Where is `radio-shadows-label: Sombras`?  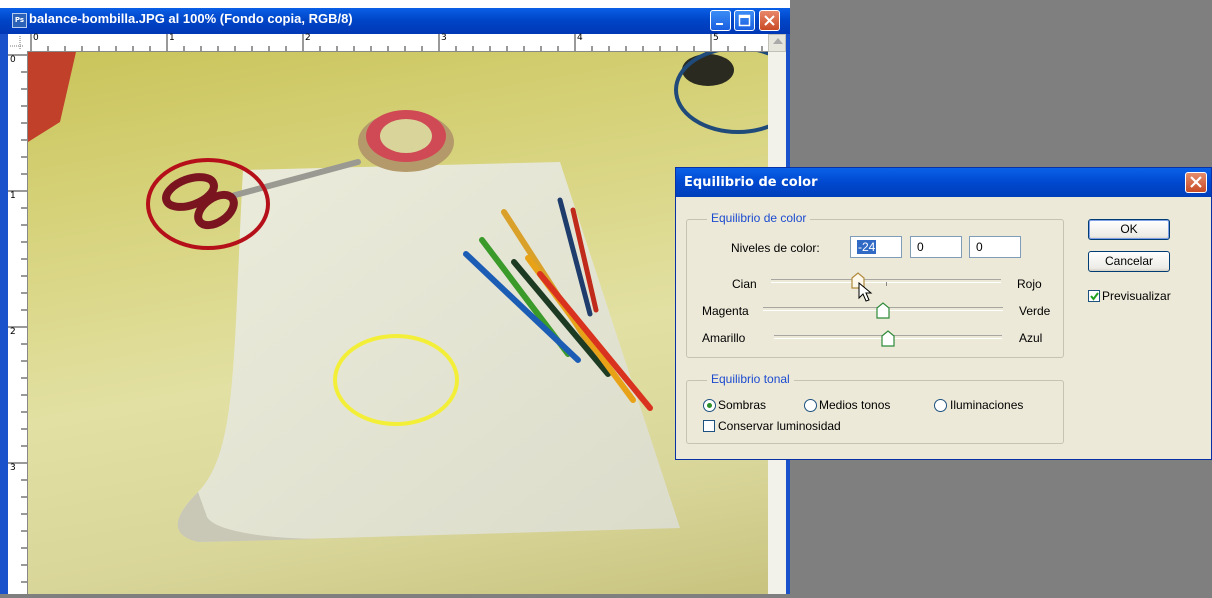 radio-shadows-label: Sombras is located at coordinates (742, 405).